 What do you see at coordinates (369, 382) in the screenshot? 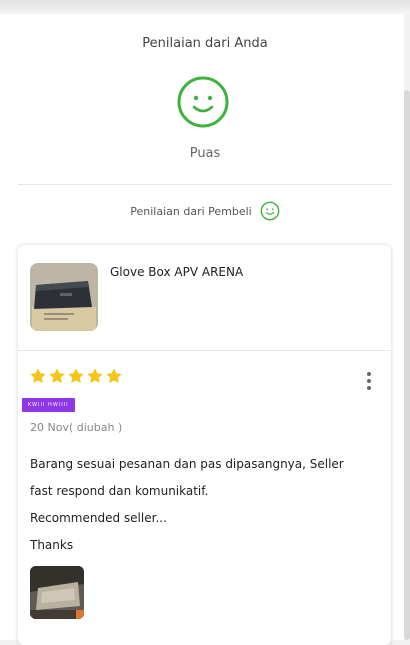
I see `more-vertical-icon` at bounding box center [369, 382].